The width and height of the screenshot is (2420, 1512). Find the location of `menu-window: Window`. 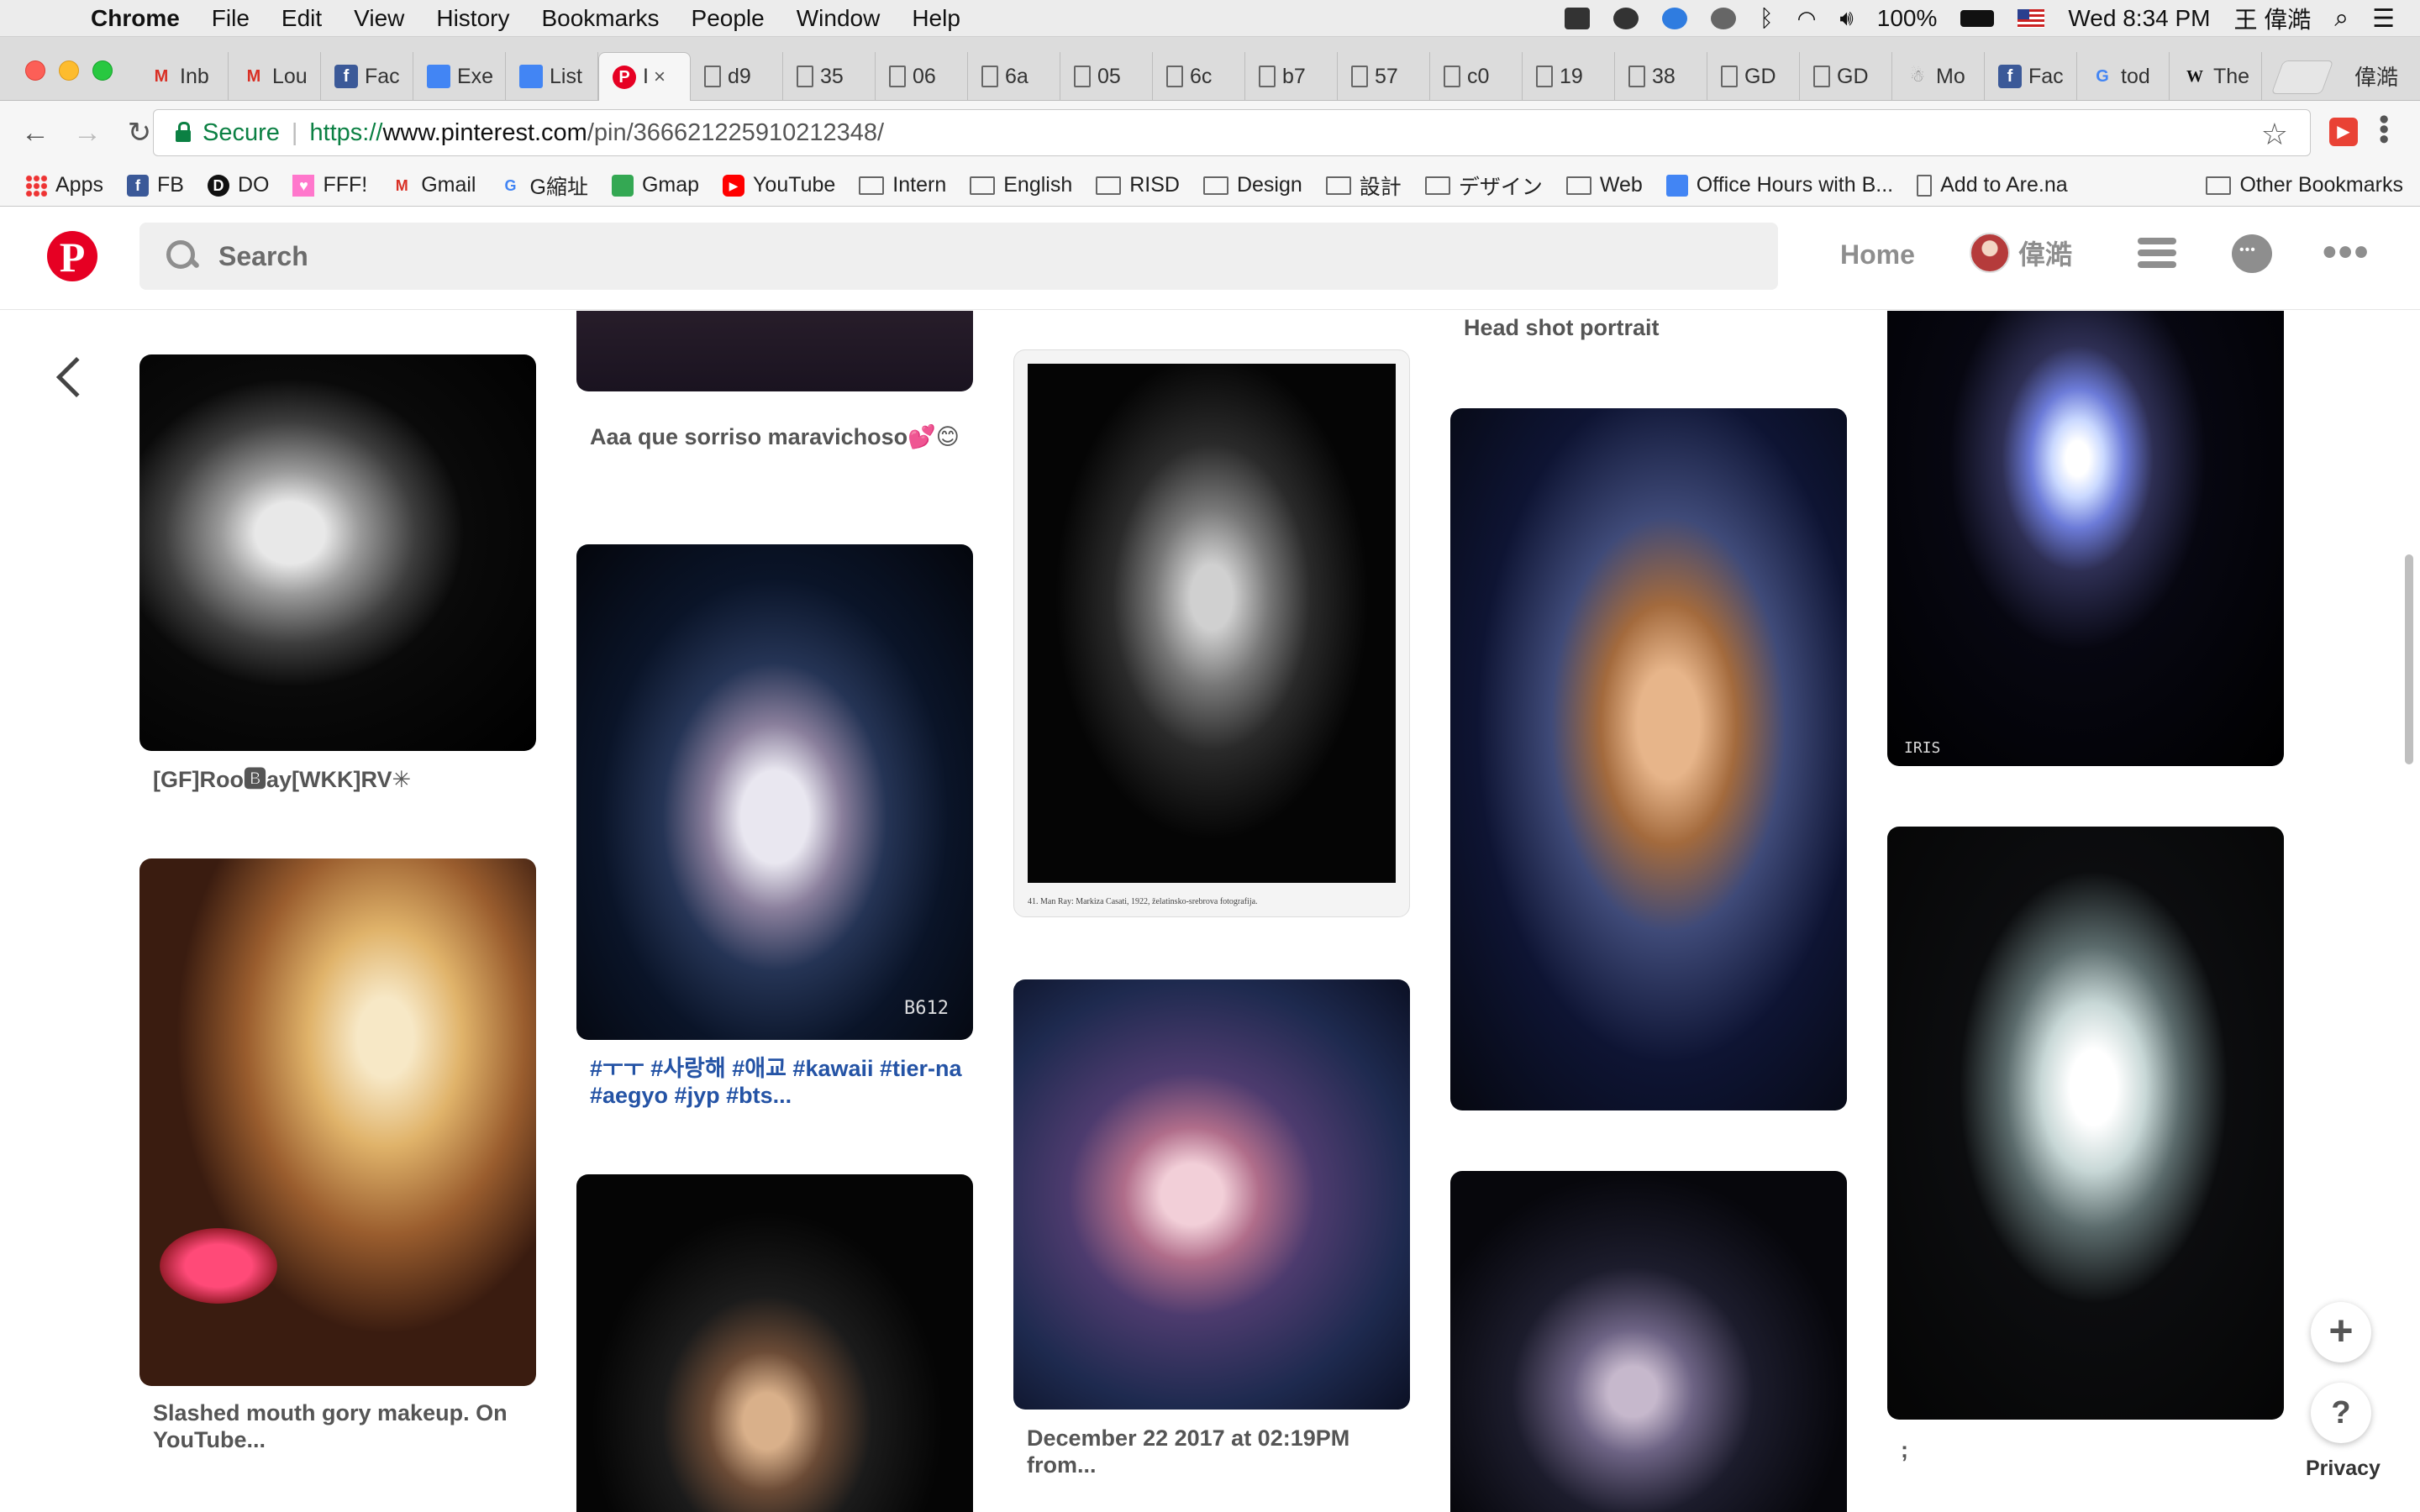

menu-window: Window is located at coordinates (839, 18).